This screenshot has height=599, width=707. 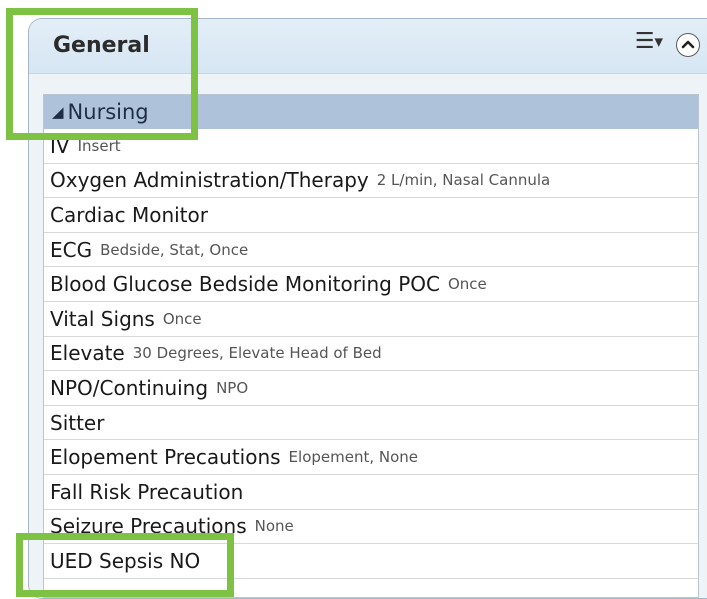 What do you see at coordinates (371, 215) in the screenshot?
I see `order-row: Cardiac Monitor` at bounding box center [371, 215].